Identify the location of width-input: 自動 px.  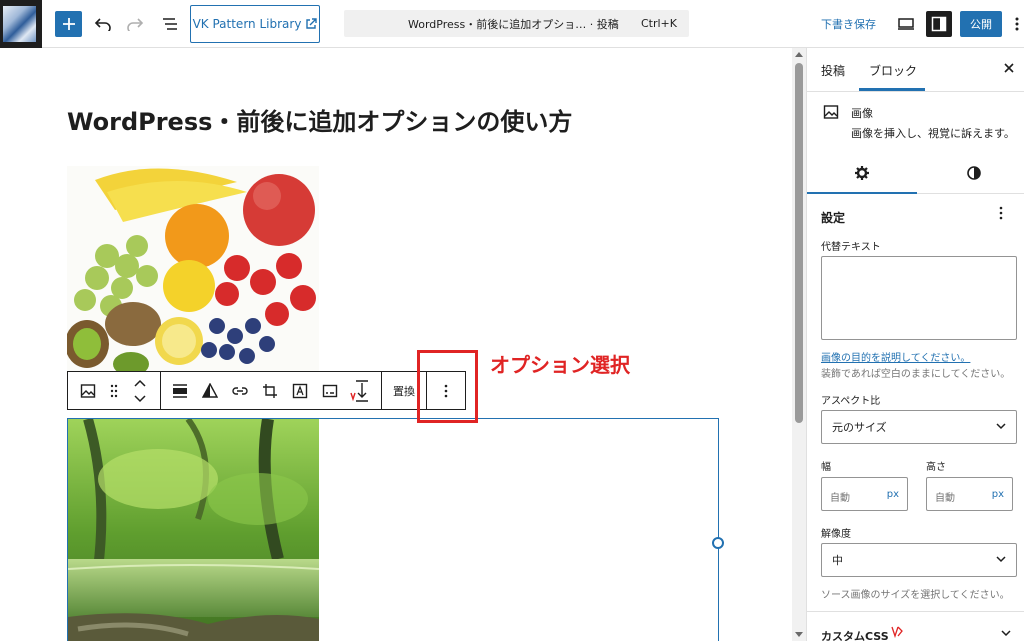
(864, 494).